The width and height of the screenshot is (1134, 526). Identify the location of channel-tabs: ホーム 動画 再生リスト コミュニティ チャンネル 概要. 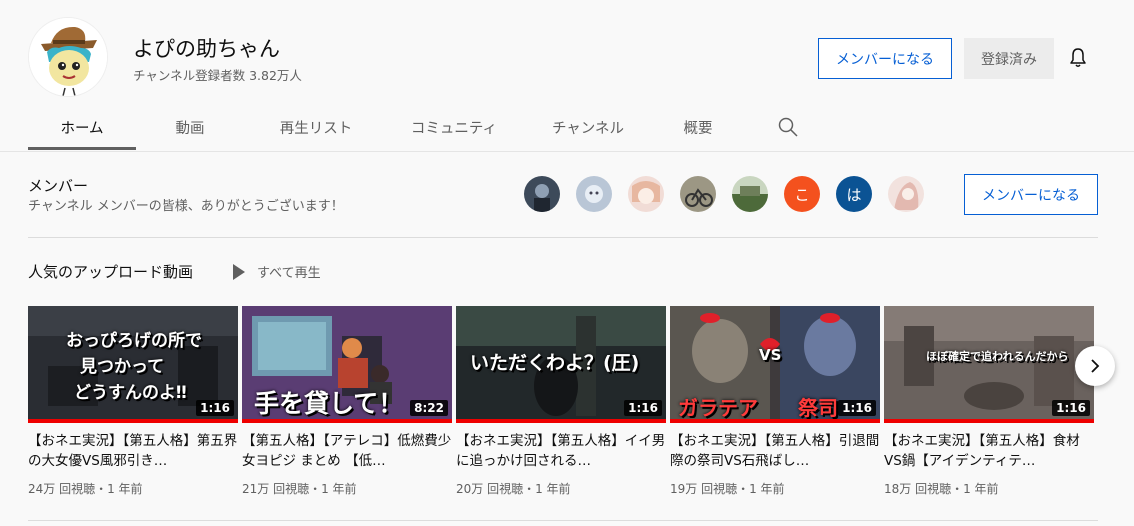
(383, 127).